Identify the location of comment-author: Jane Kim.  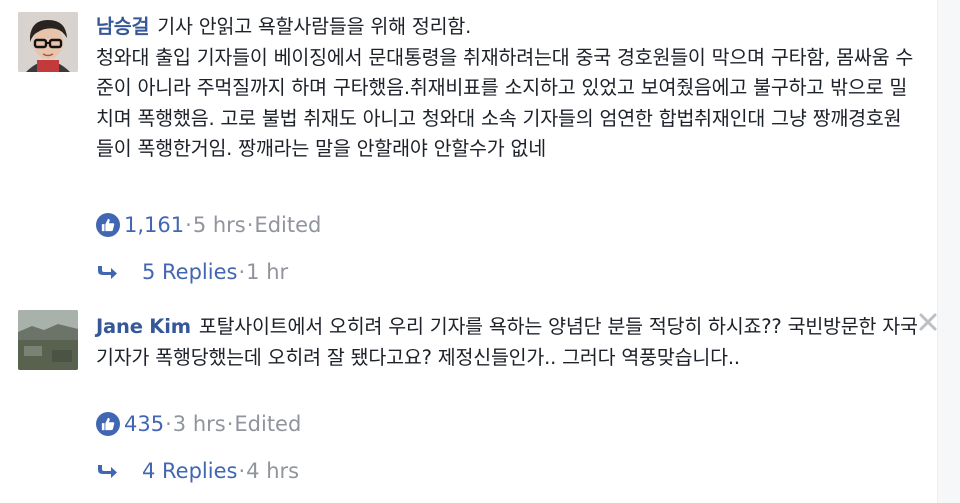
(143, 326).